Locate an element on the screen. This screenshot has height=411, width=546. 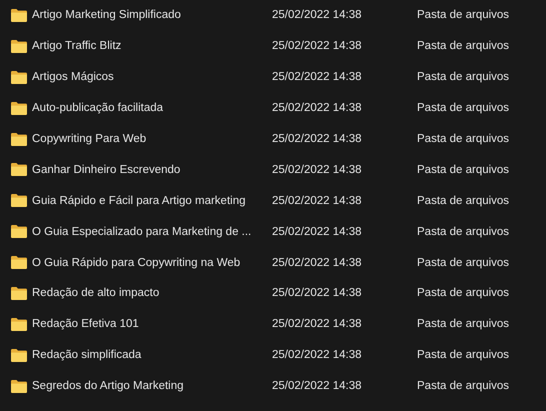
file-name: Artigos Mágicos is located at coordinates (73, 77).